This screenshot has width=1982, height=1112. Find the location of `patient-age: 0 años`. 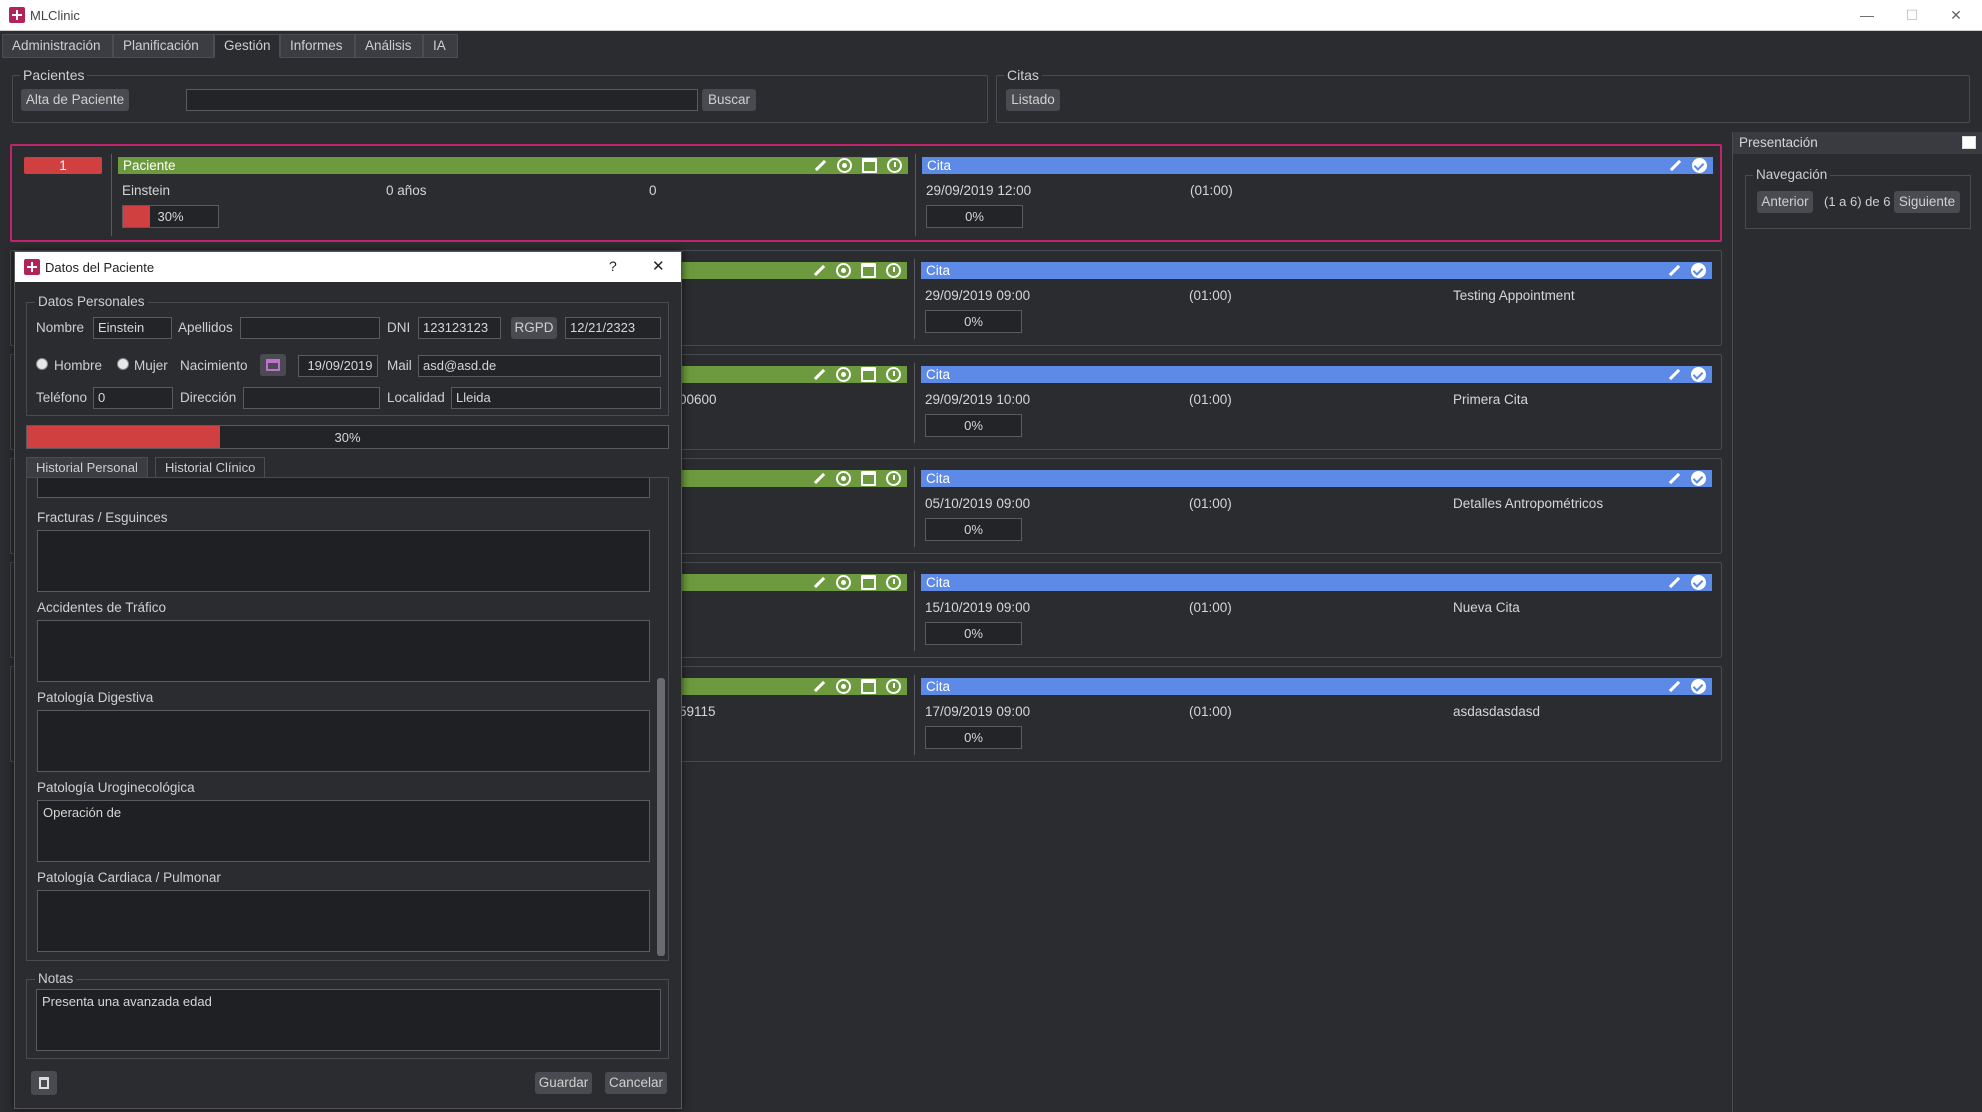

patient-age: 0 años is located at coordinates (406, 190).